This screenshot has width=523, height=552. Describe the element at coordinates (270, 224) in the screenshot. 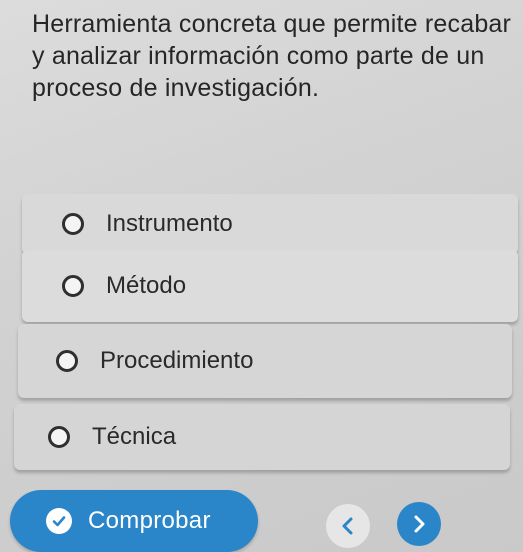

I see `option-instrumento: Instrumento` at that location.